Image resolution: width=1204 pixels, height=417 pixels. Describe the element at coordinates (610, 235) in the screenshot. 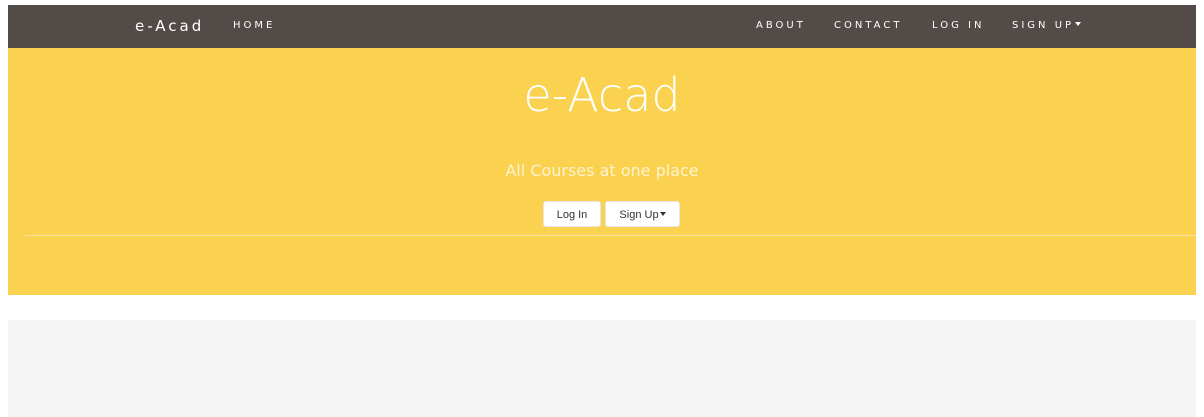

I see `hero-divider` at that location.